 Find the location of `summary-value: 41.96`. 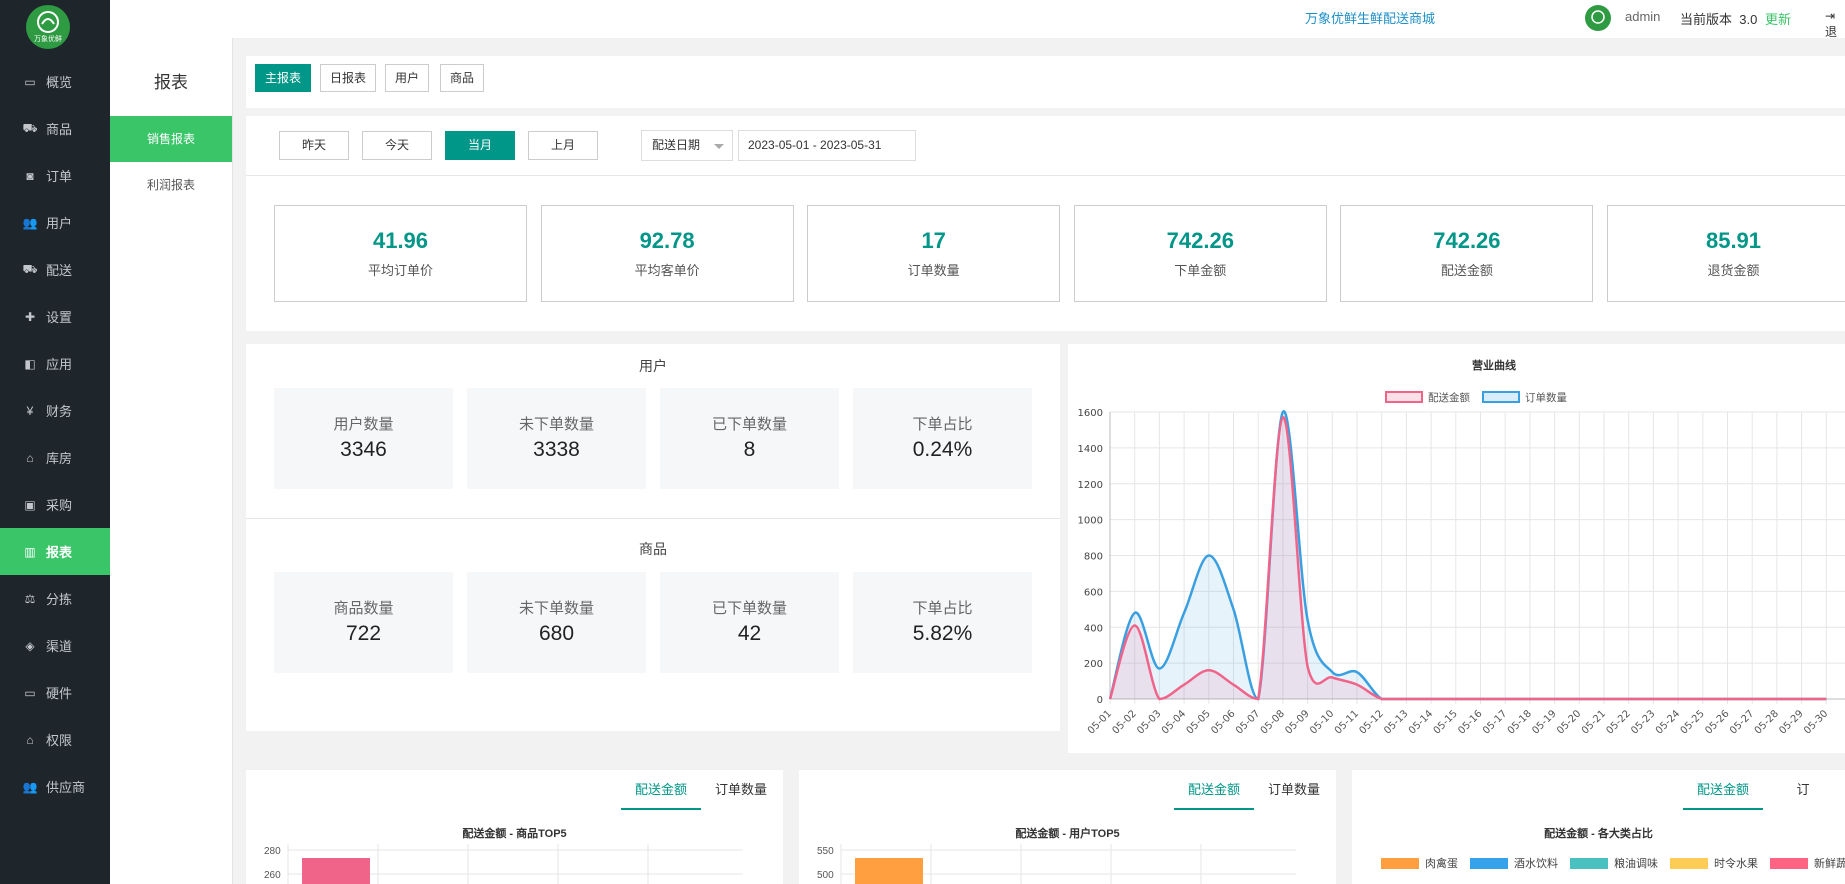

summary-value: 41.96 is located at coordinates (400, 240).